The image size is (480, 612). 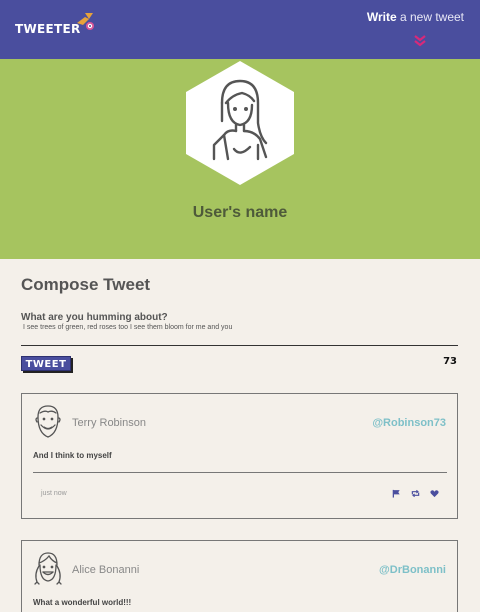 What do you see at coordinates (412, 570) in the screenshot?
I see `tweet-handle: @DrBonanni` at bounding box center [412, 570].